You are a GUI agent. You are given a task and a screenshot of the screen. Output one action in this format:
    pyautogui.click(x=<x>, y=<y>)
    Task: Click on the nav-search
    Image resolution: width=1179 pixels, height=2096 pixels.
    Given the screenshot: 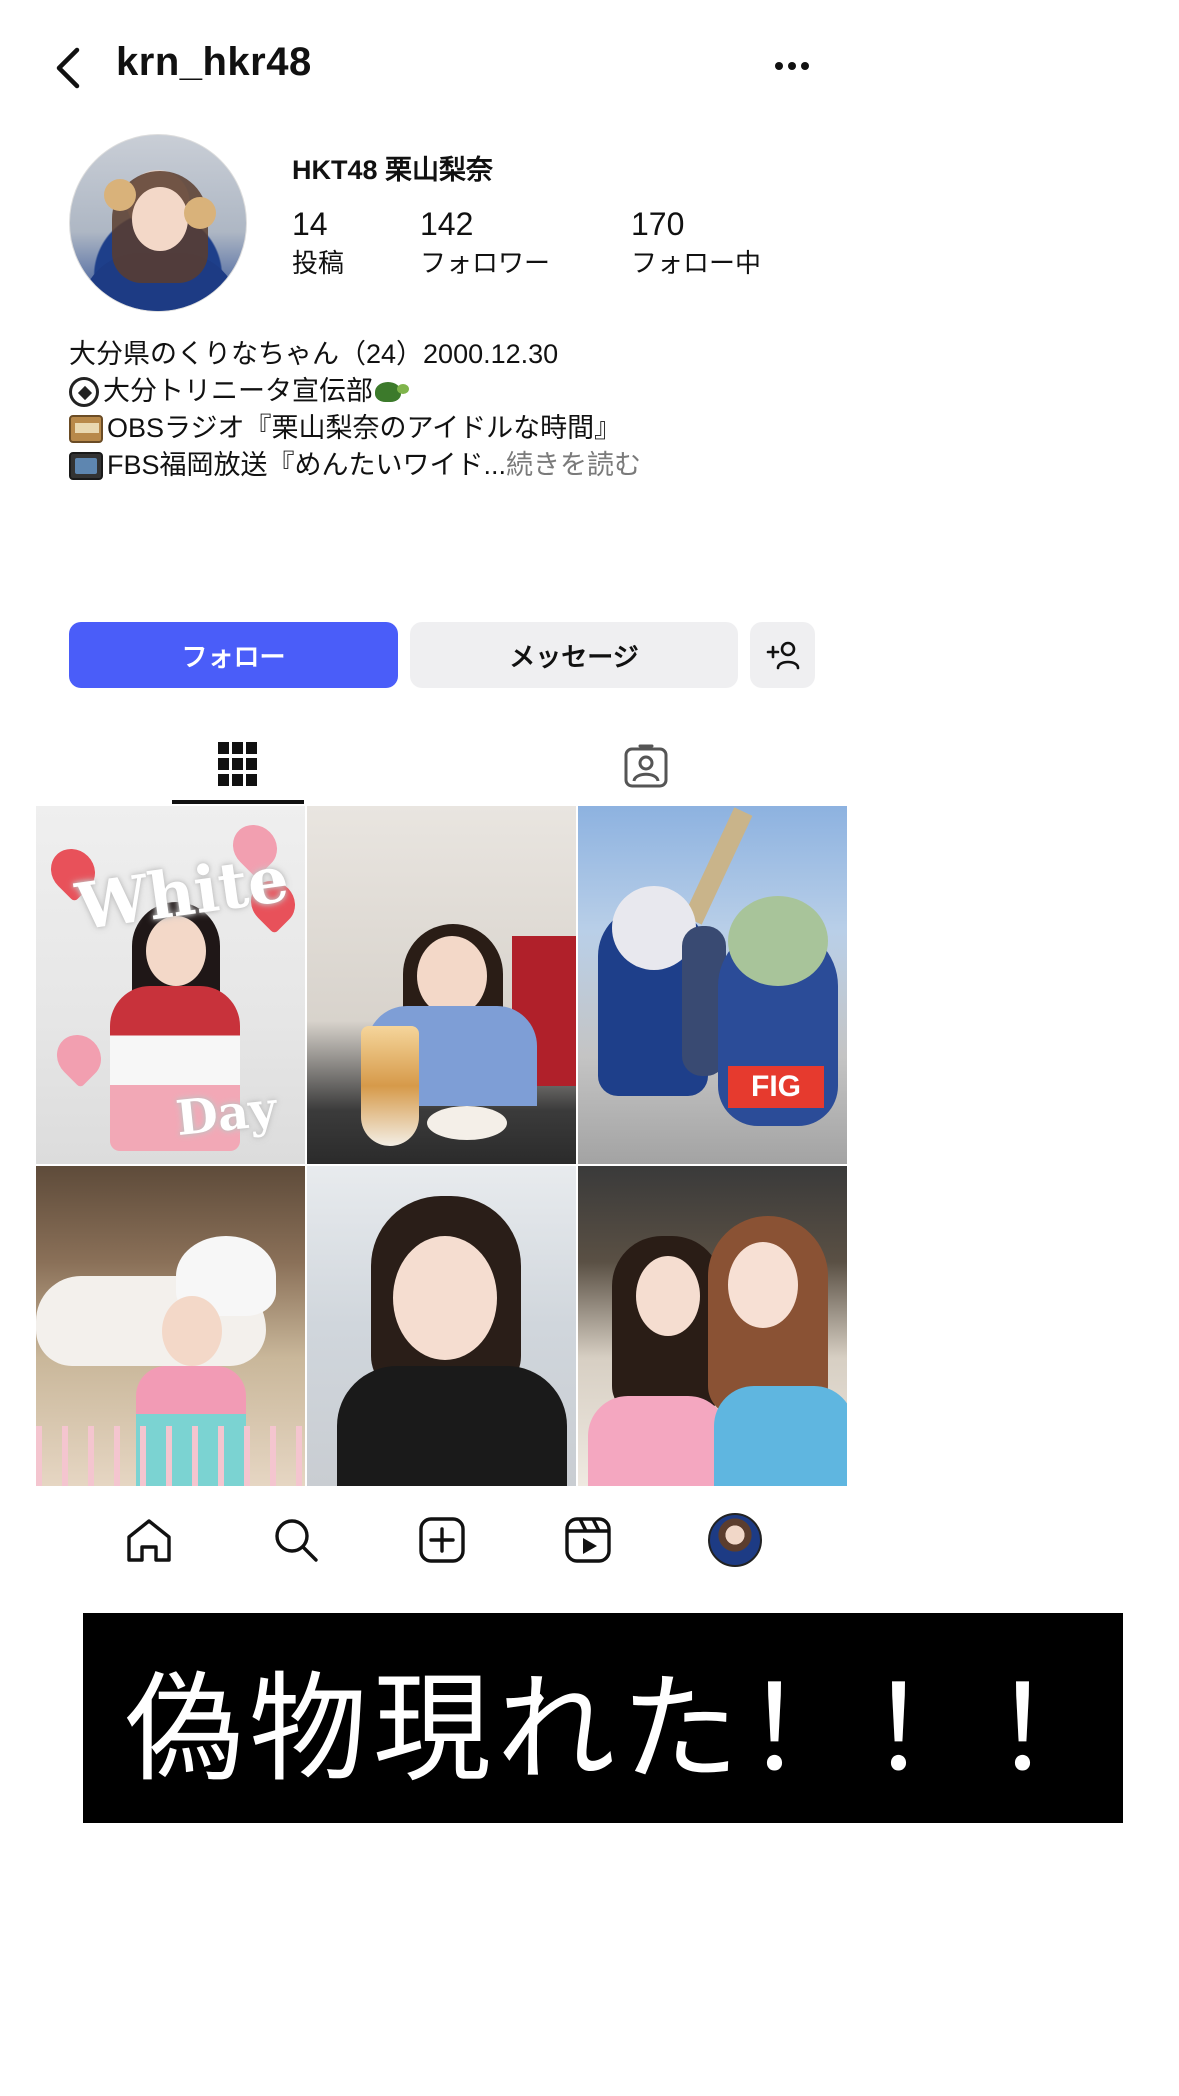 What is the action you would take?
    pyautogui.click(x=296, y=1540)
    